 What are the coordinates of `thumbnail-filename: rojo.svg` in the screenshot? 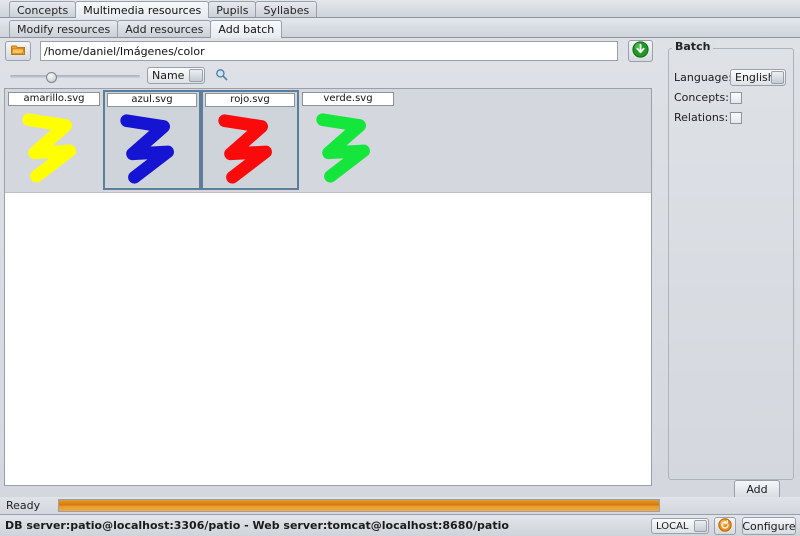 It's located at (250, 100).